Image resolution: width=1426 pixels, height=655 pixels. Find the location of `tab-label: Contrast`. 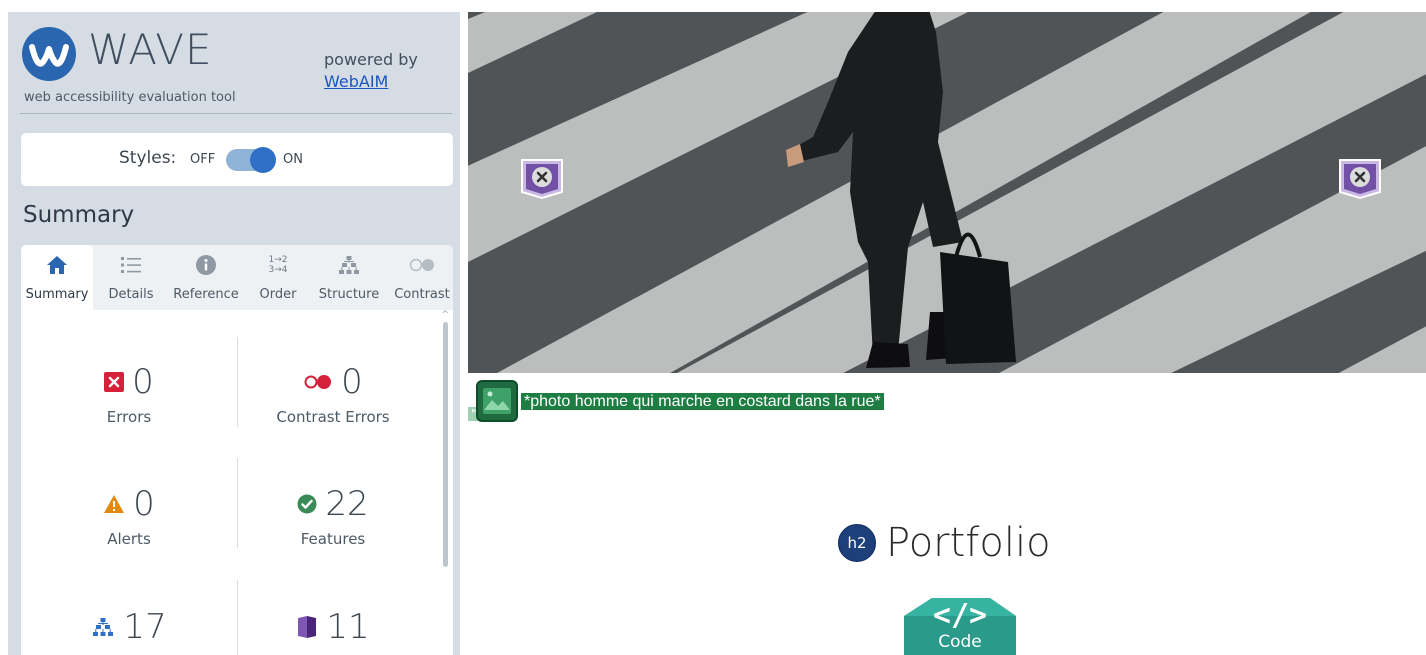

tab-label: Contrast is located at coordinates (422, 294).